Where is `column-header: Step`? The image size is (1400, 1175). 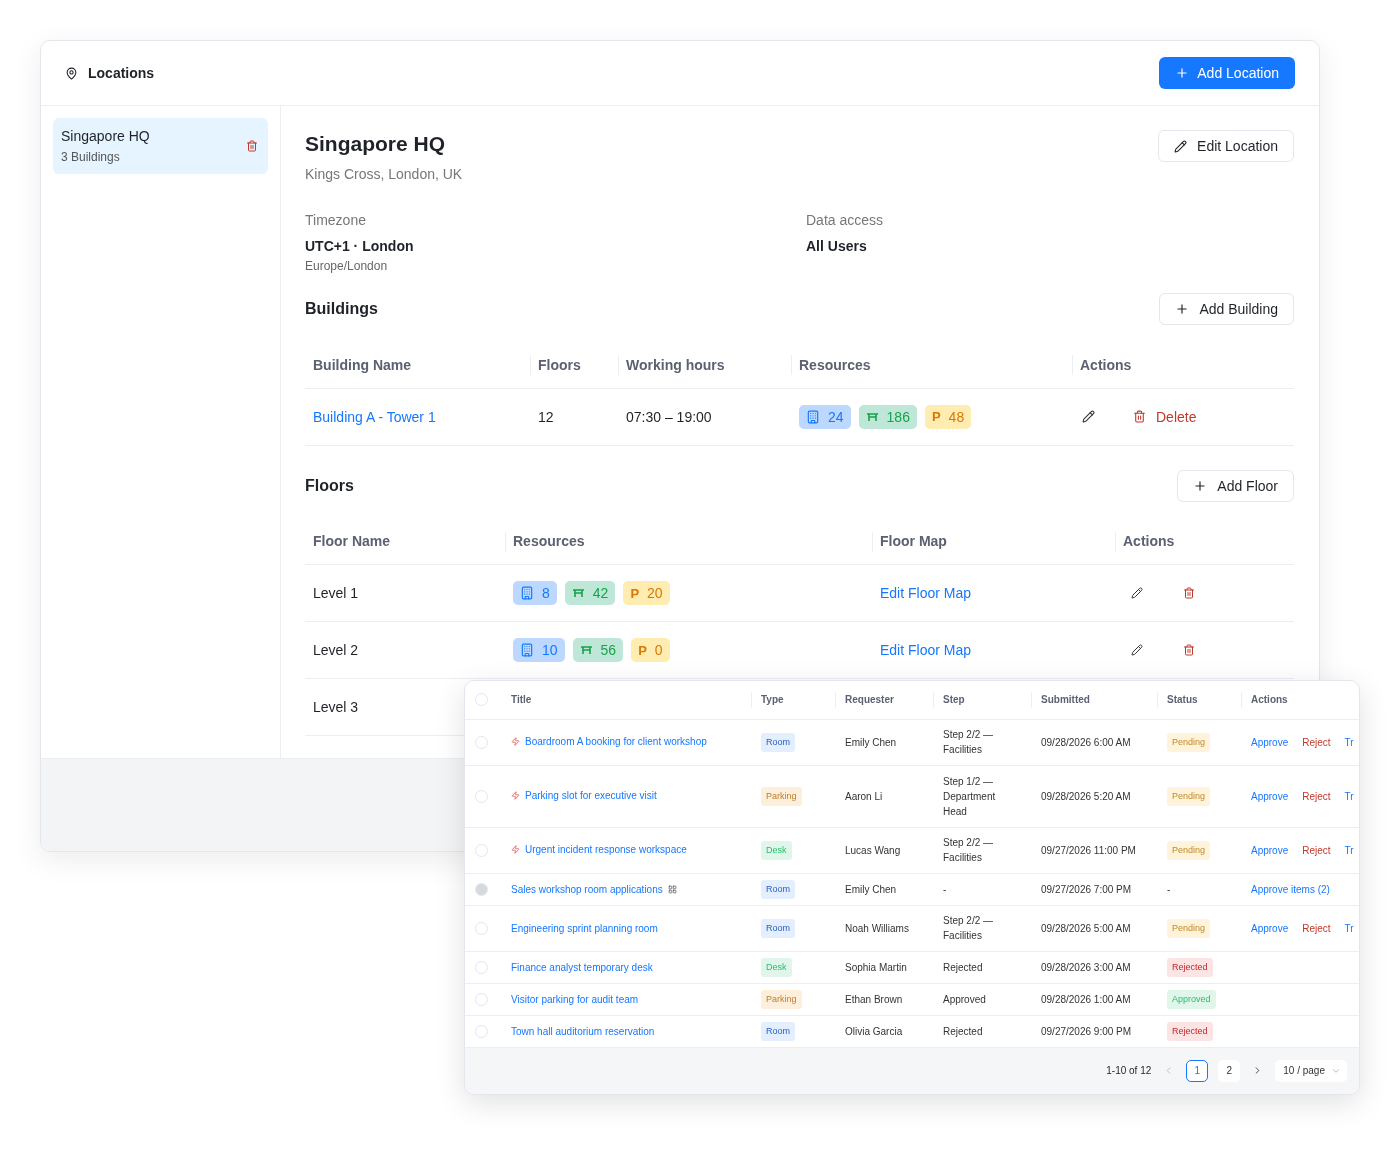
column-header: Step is located at coordinates (982, 700).